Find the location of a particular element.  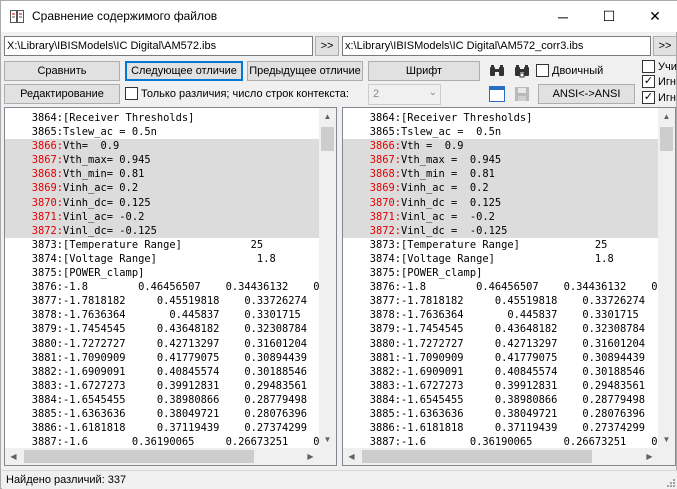

option-ignore2-box: ✓ is located at coordinates (648, 97).